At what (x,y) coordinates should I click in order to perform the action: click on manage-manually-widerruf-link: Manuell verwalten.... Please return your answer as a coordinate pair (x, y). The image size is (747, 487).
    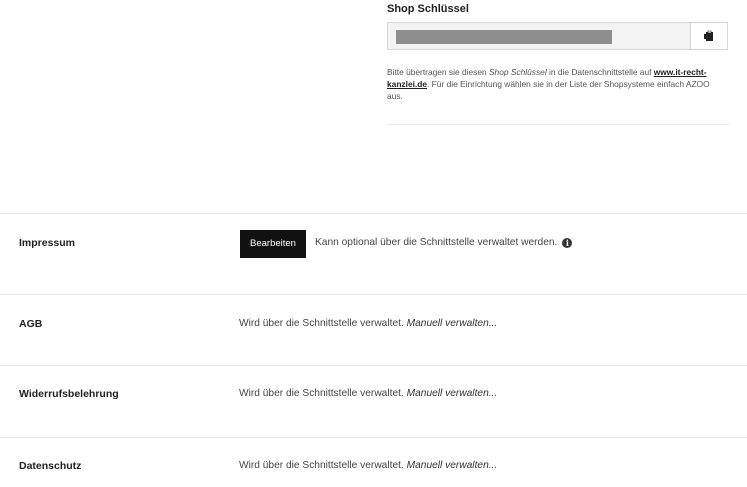
    Looking at the image, I should click on (452, 393).